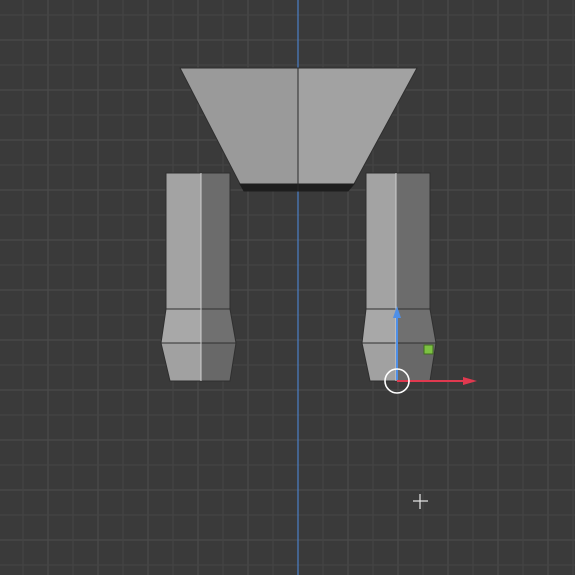  What do you see at coordinates (198, 277) in the screenshot?
I see `mesh-left-leg` at bounding box center [198, 277].